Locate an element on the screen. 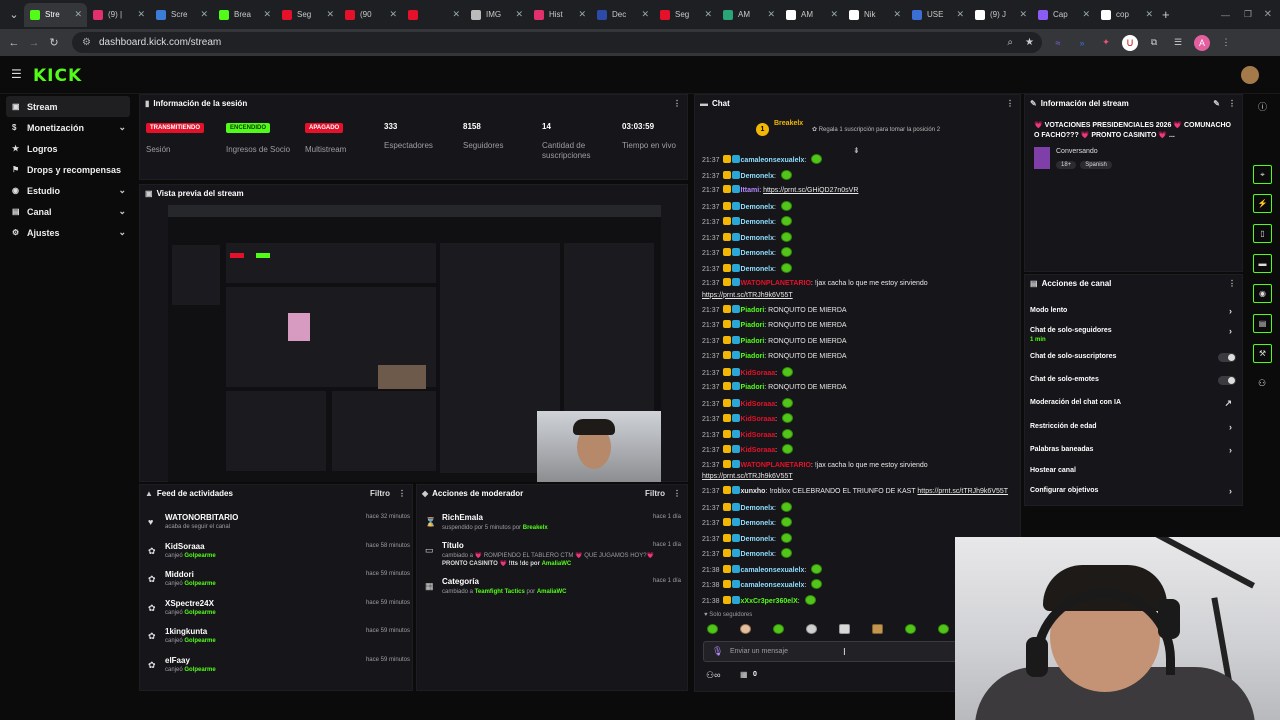 Image resolution: width=1280 pixels, height=720 pixels. feed-username: KidSoraaa is located at coordinates (185, 546).